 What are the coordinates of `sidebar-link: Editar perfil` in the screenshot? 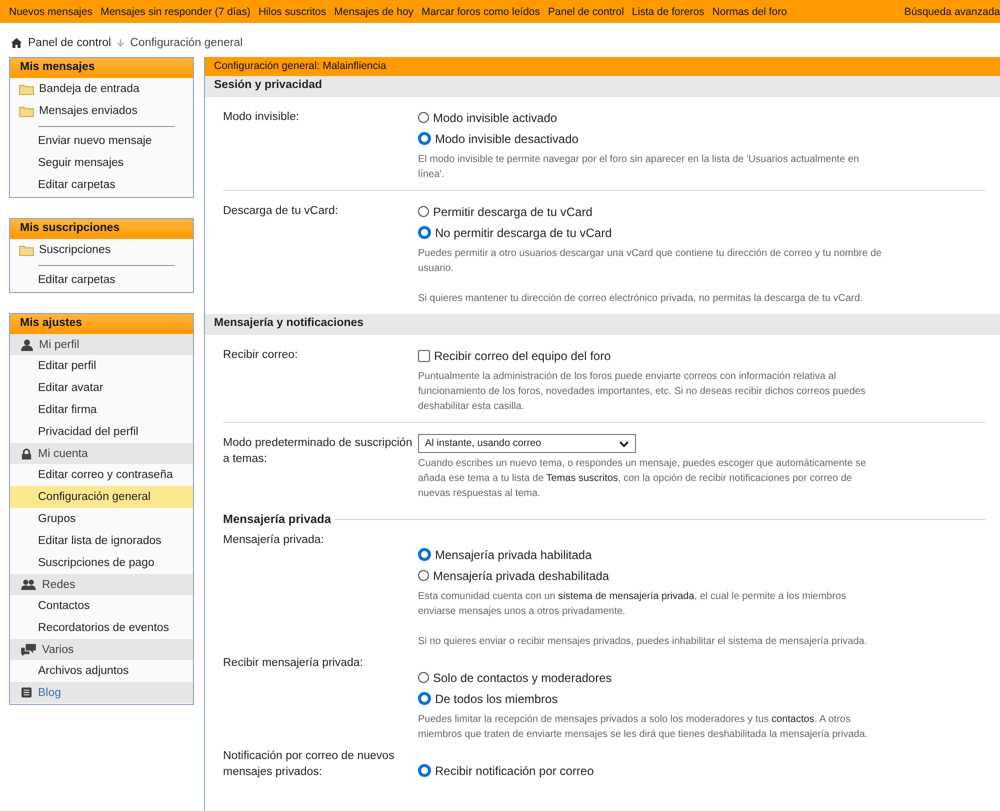 It's located at (101, 366).